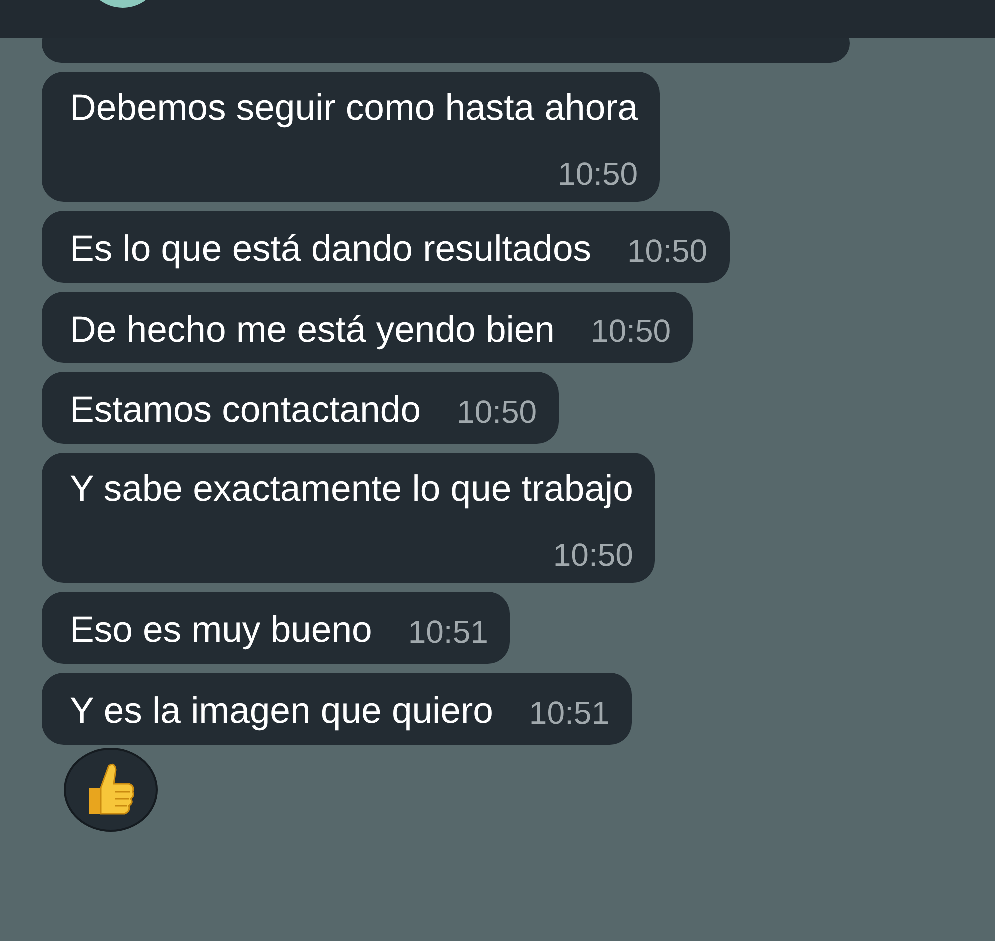  I want to click on message-text: Es lo que está dando resultados, so click(331, 248).